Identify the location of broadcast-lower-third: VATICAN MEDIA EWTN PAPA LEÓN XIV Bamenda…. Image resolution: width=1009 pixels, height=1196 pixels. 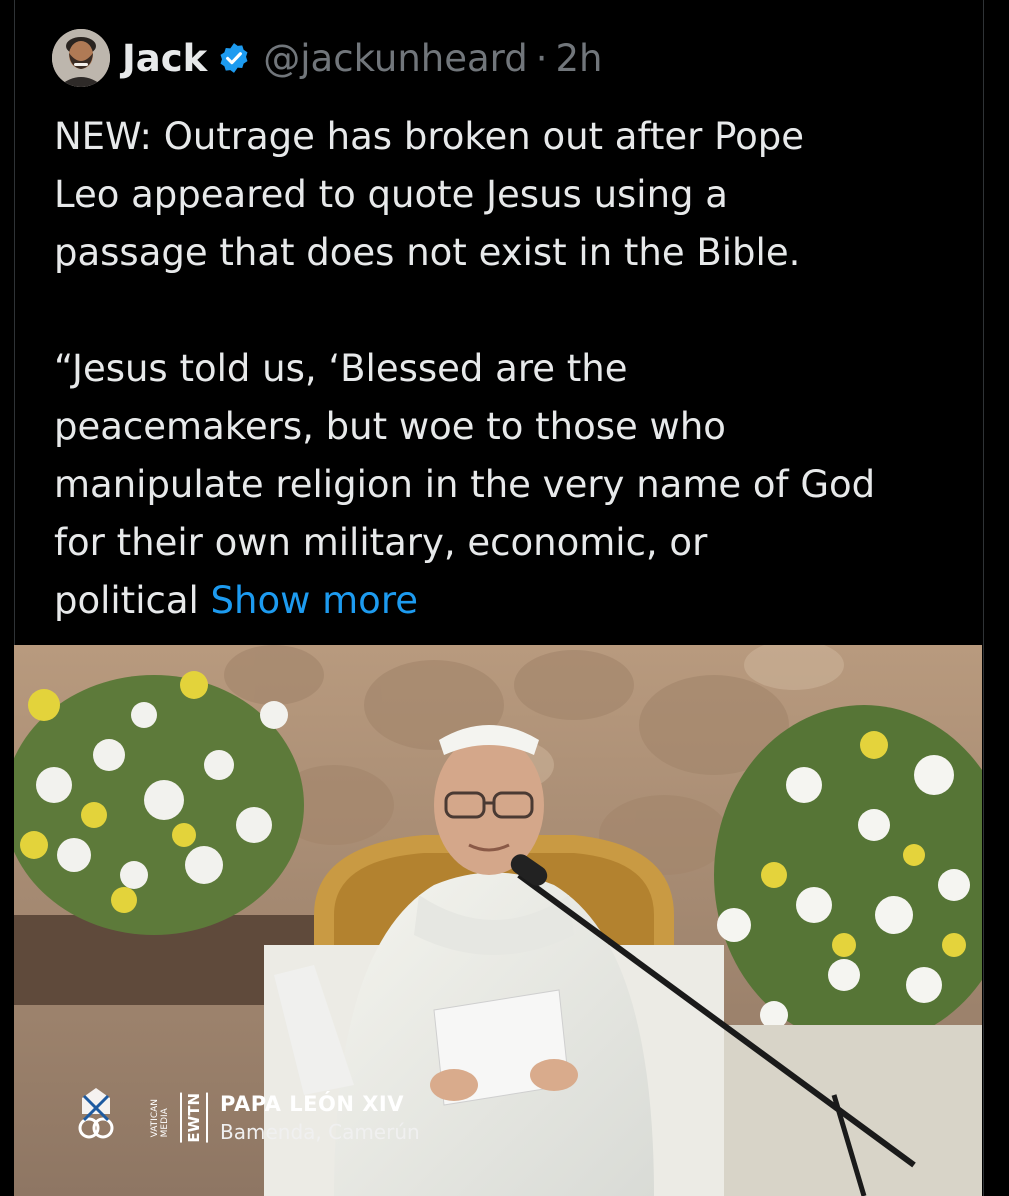
(247, 1118).